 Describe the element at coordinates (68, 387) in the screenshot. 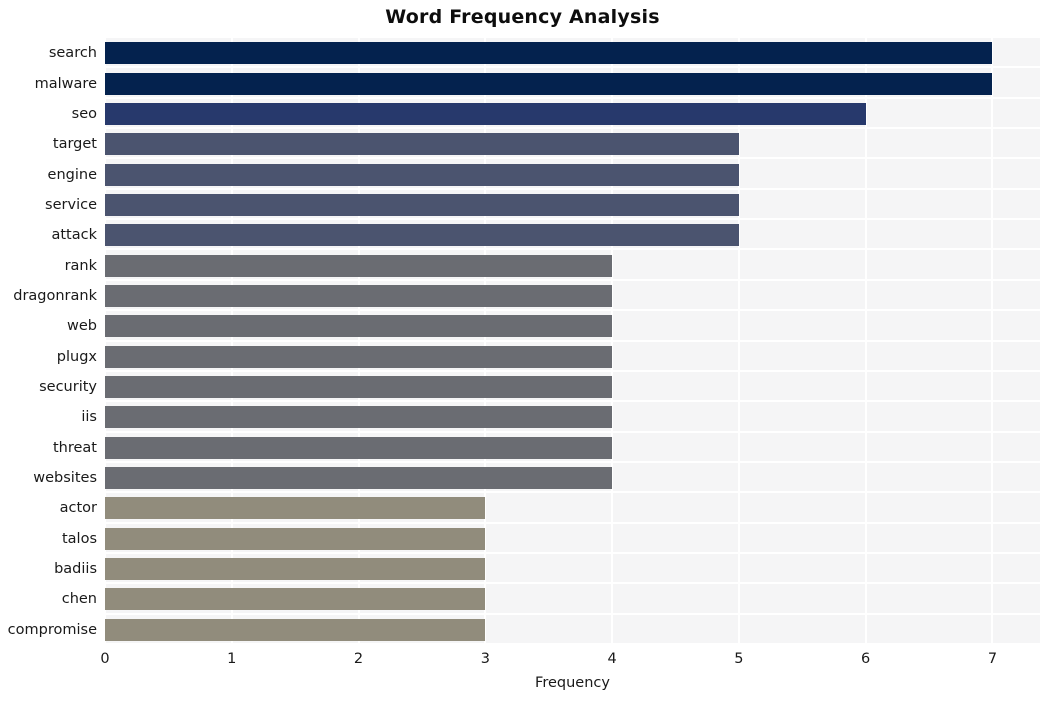

I see `y-tick-label-security: security` at that location.